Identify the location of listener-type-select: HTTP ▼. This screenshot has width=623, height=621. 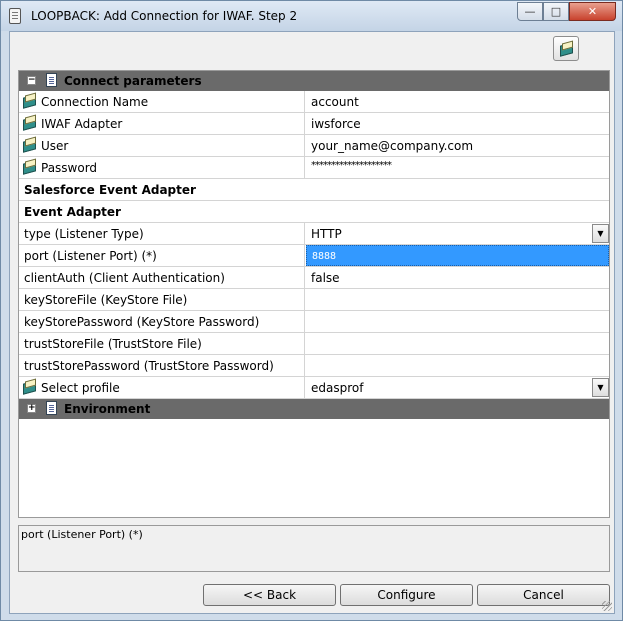
(457, 233).